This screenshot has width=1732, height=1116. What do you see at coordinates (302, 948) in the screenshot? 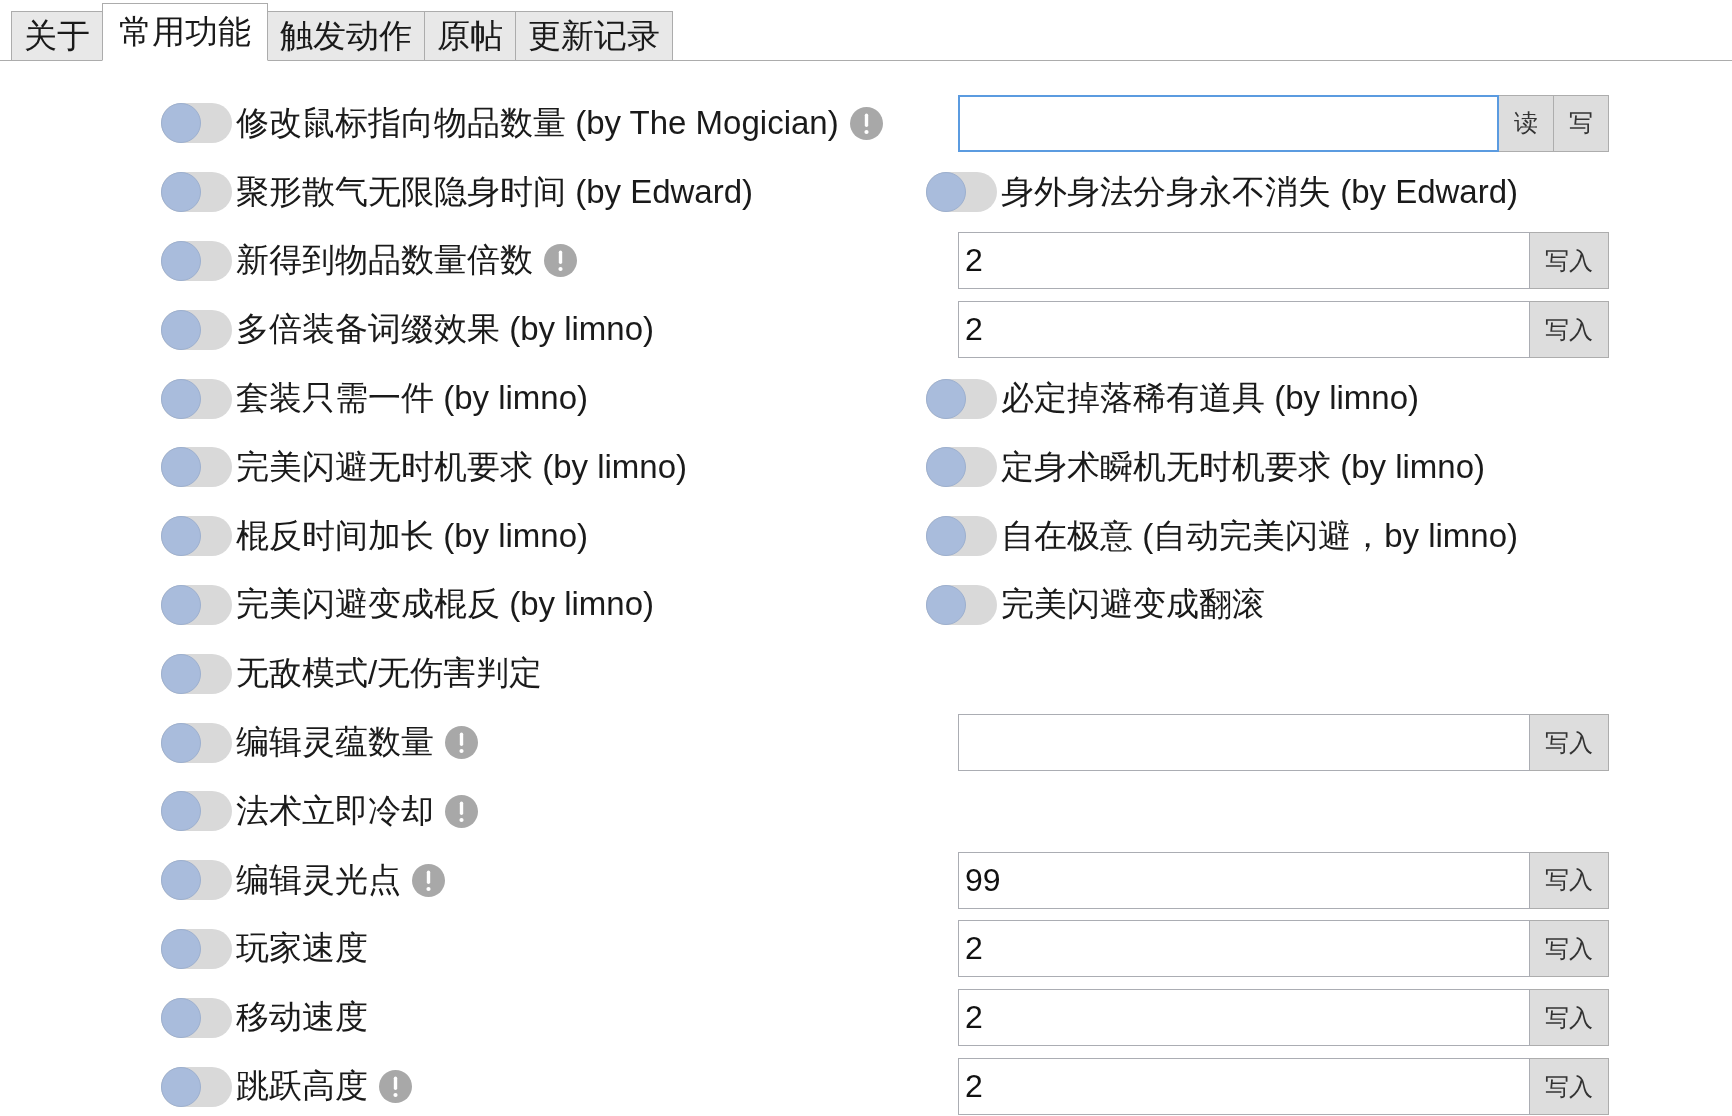
I see `option-label: 玩家速度` at bounding box center [302, 948].